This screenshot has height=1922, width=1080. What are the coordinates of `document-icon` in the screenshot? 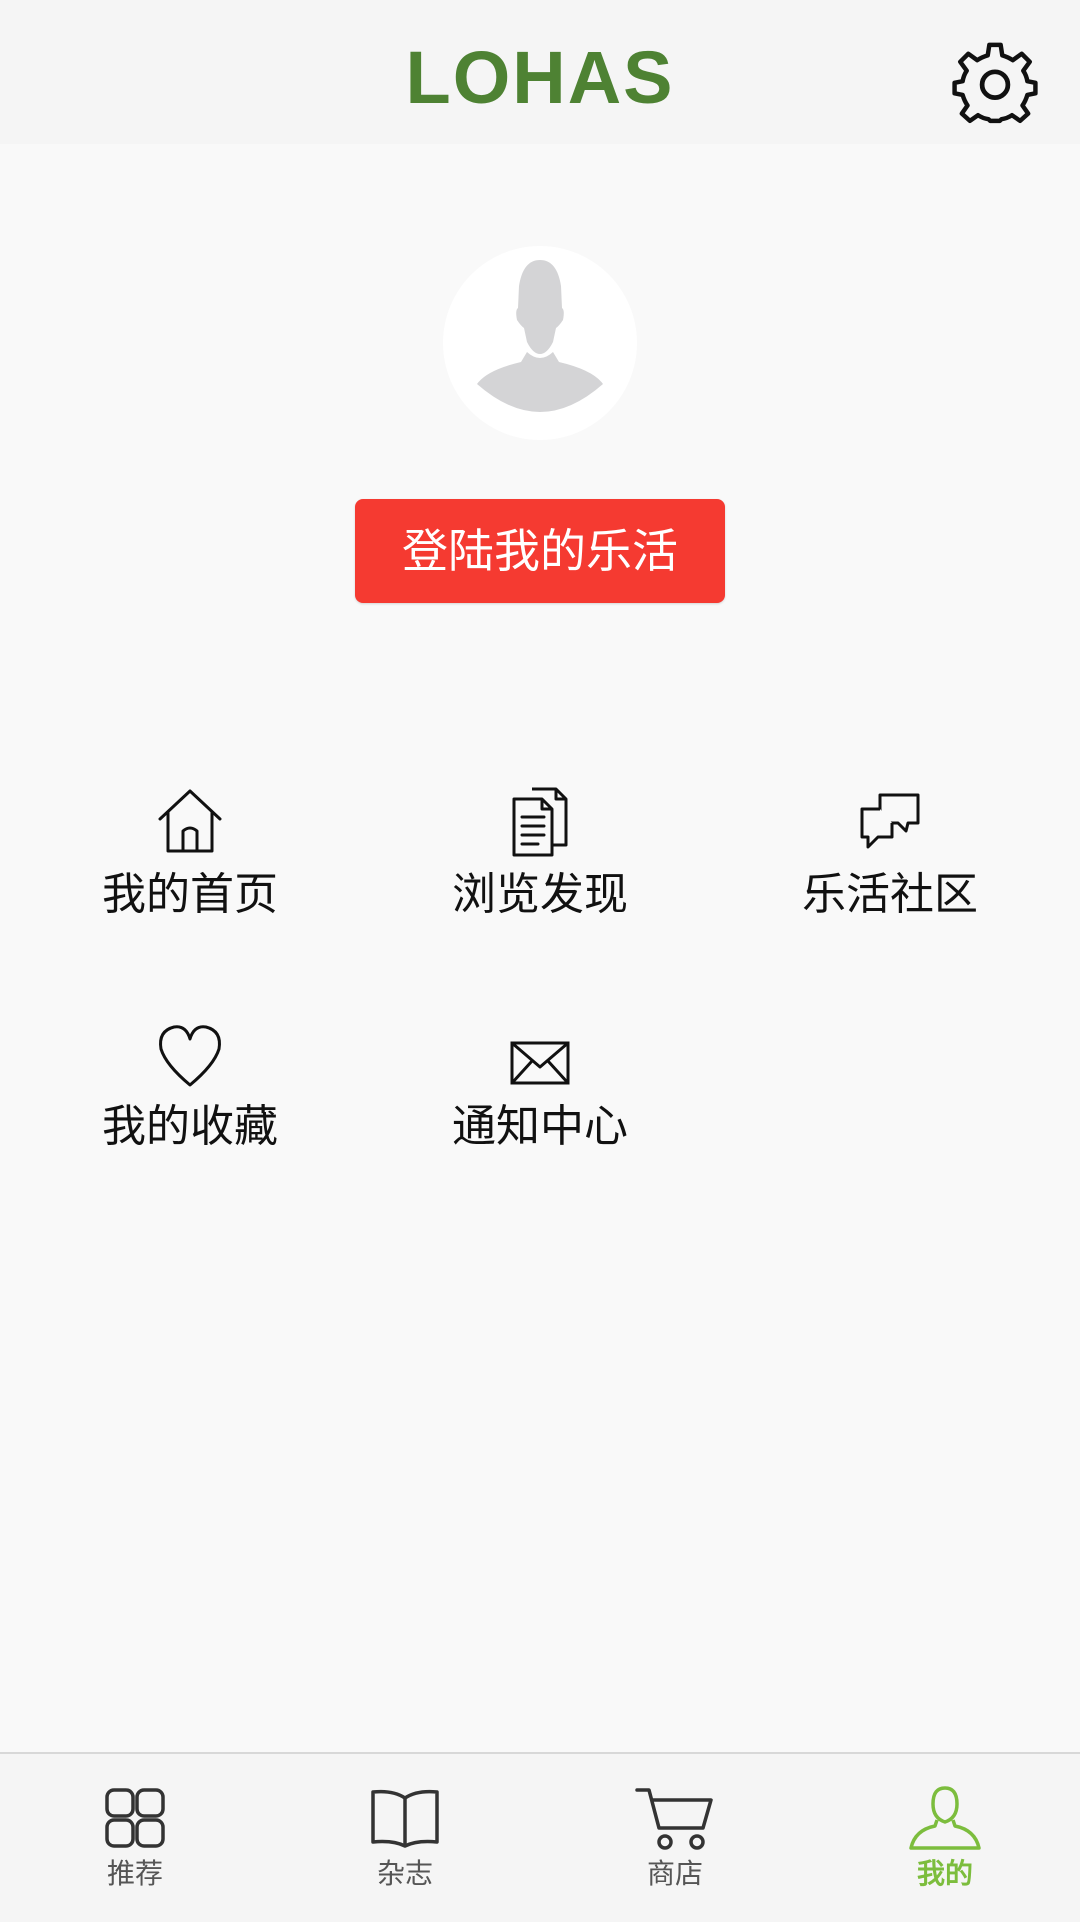 It's located at (540, 822).